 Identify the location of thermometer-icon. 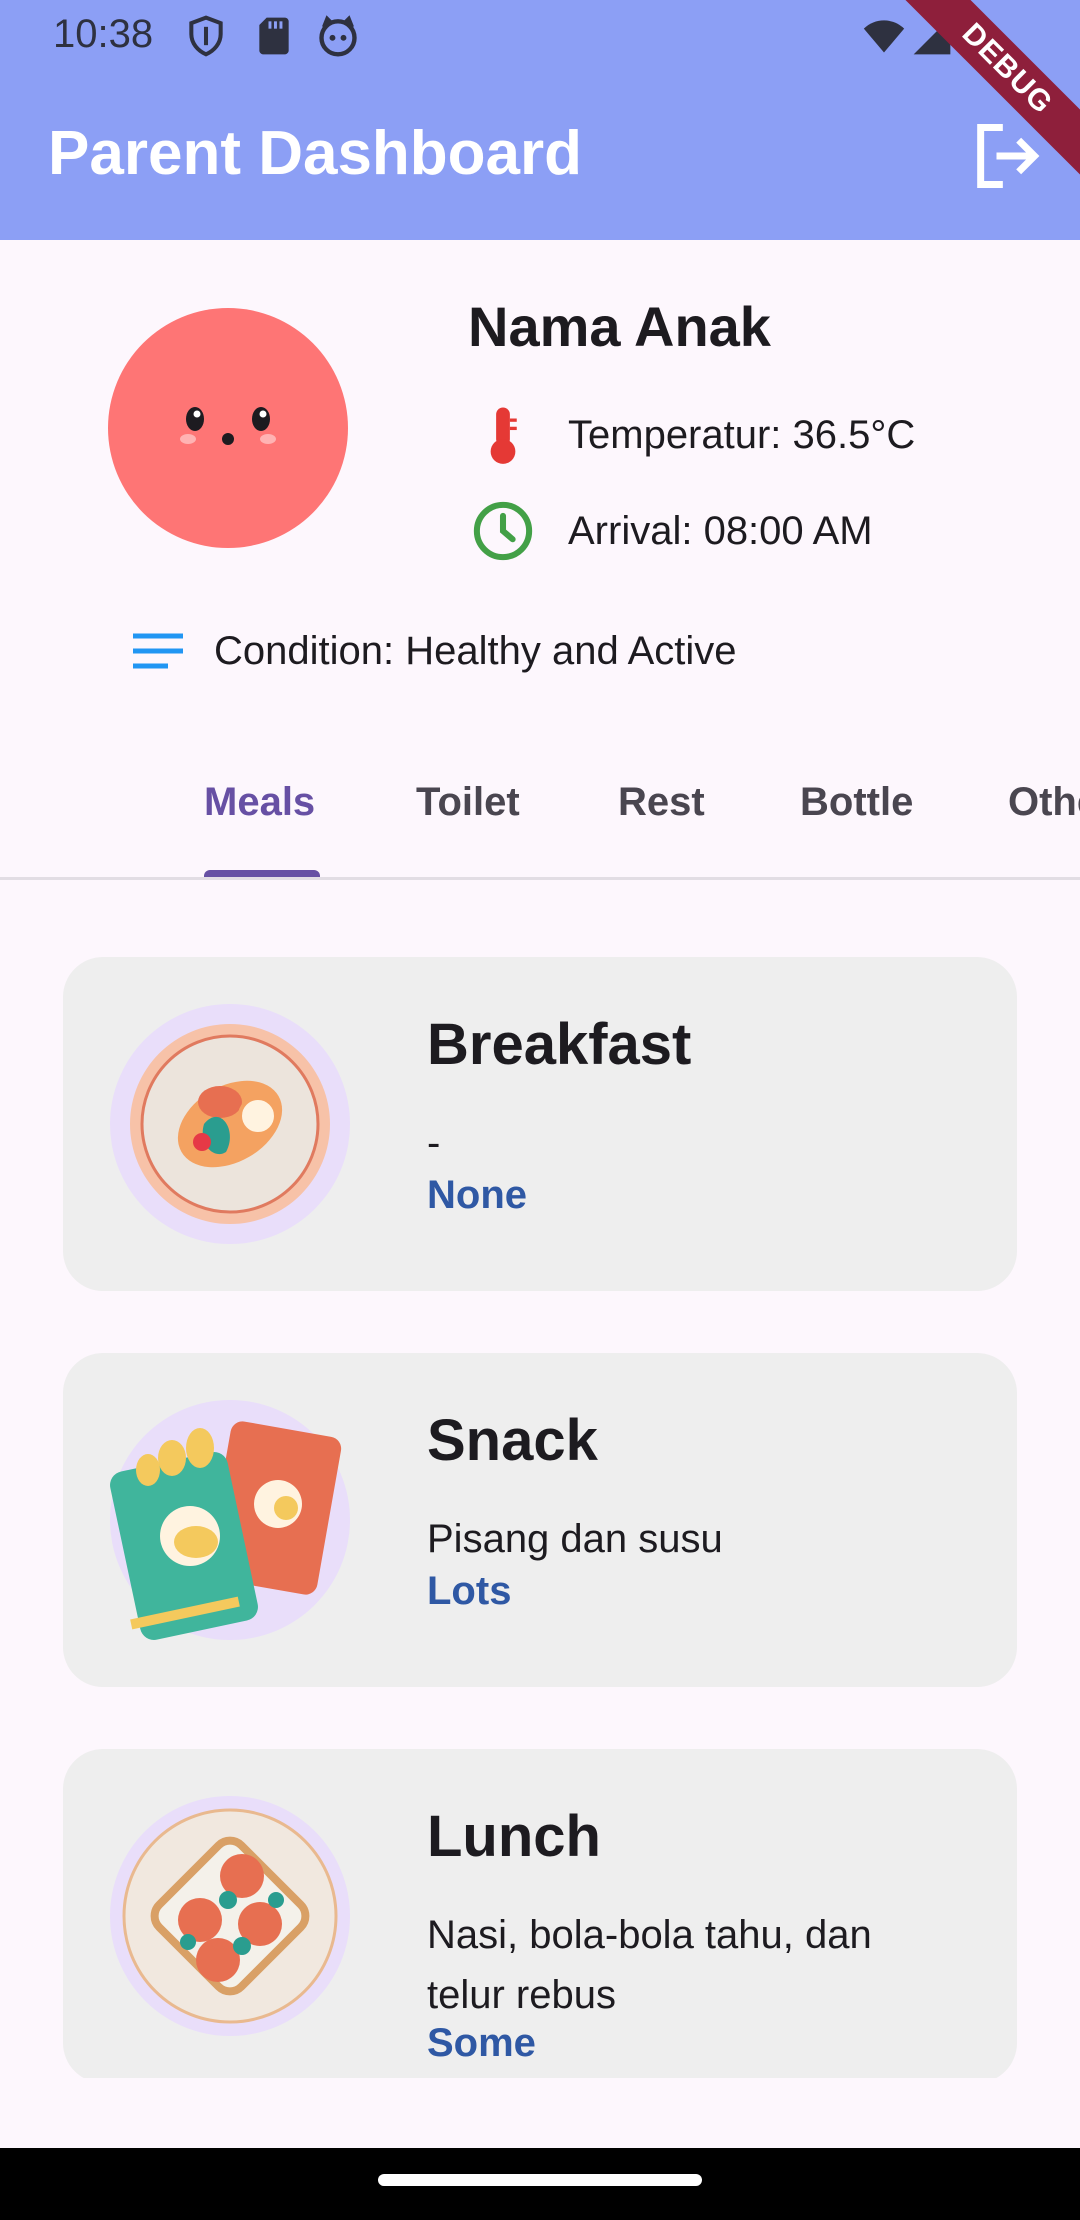
(503, 435).